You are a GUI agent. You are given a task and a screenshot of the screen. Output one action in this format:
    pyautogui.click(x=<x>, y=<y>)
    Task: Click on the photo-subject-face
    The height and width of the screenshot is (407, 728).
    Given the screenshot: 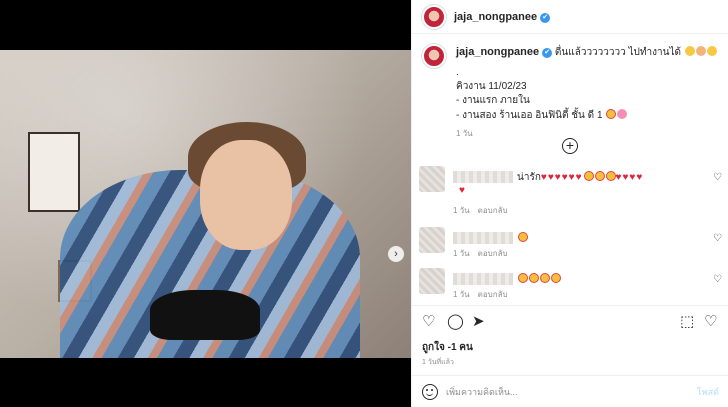 What is the action you would take?
    pyautogui.click(x=246, y=195)
    